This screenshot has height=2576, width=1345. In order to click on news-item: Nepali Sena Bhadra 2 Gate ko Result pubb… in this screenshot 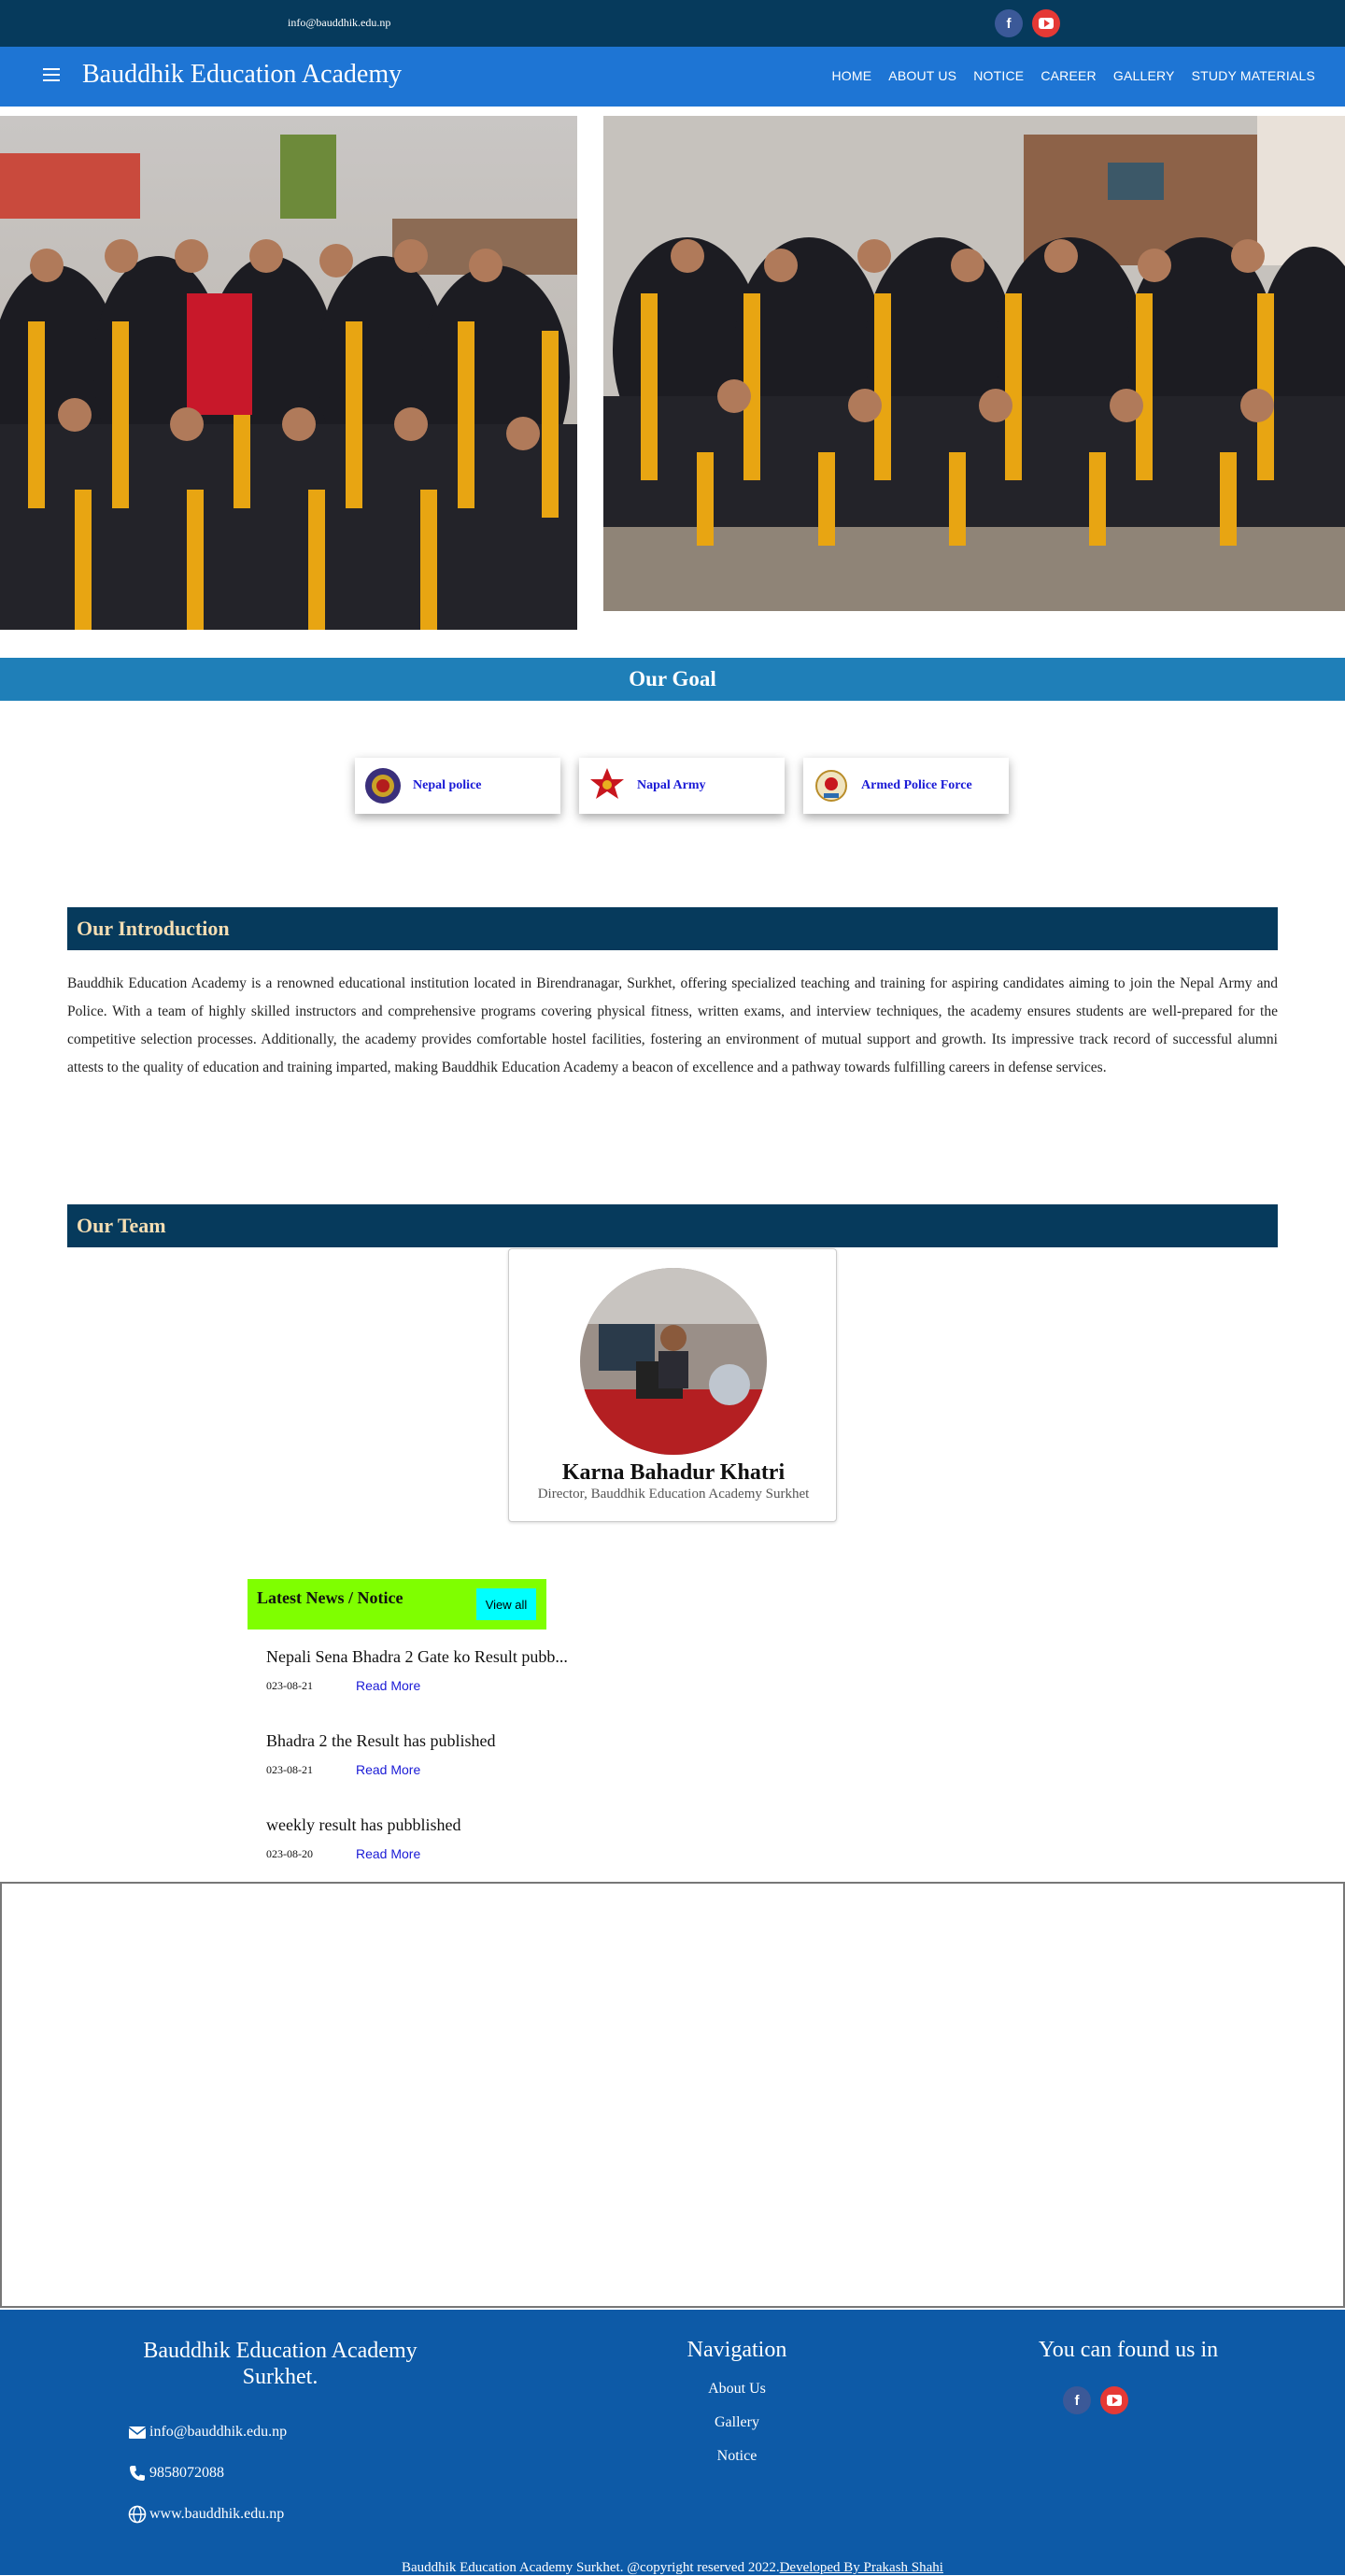, I will do `click(417, 1670)`.